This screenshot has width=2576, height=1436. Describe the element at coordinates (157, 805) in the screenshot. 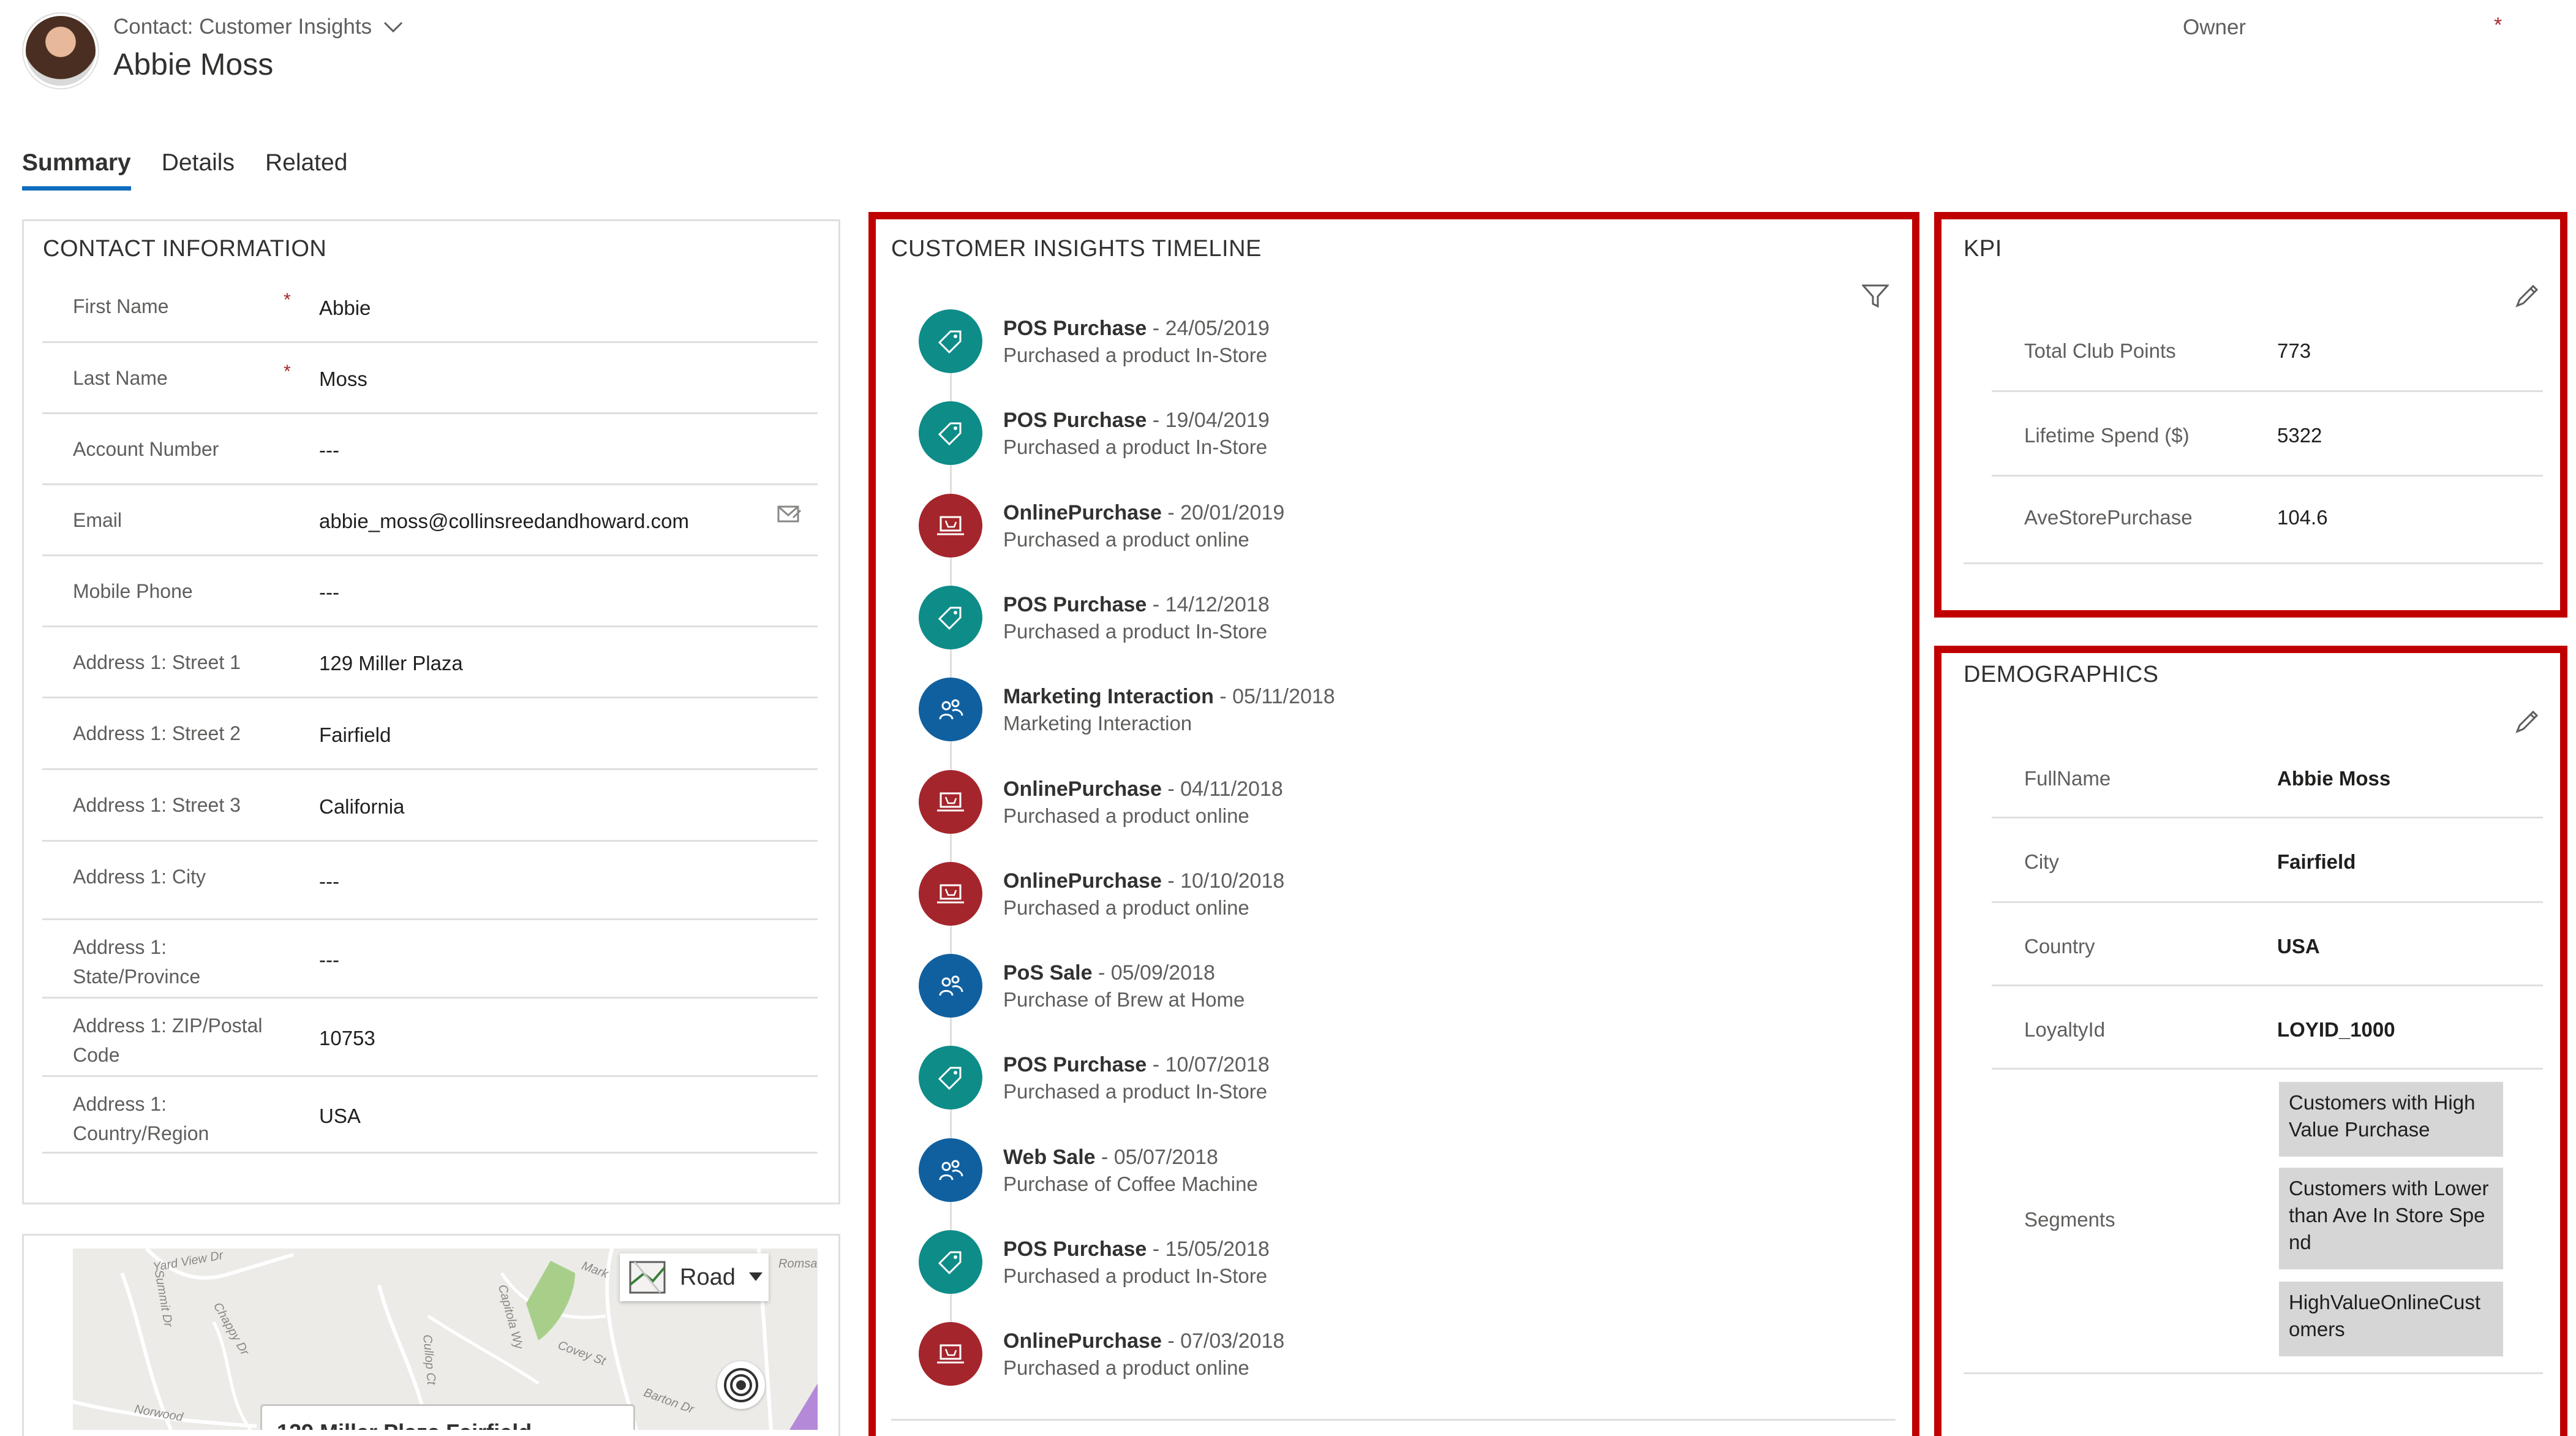

I see `contact-field-label: Address 1: Street 3` at that location.